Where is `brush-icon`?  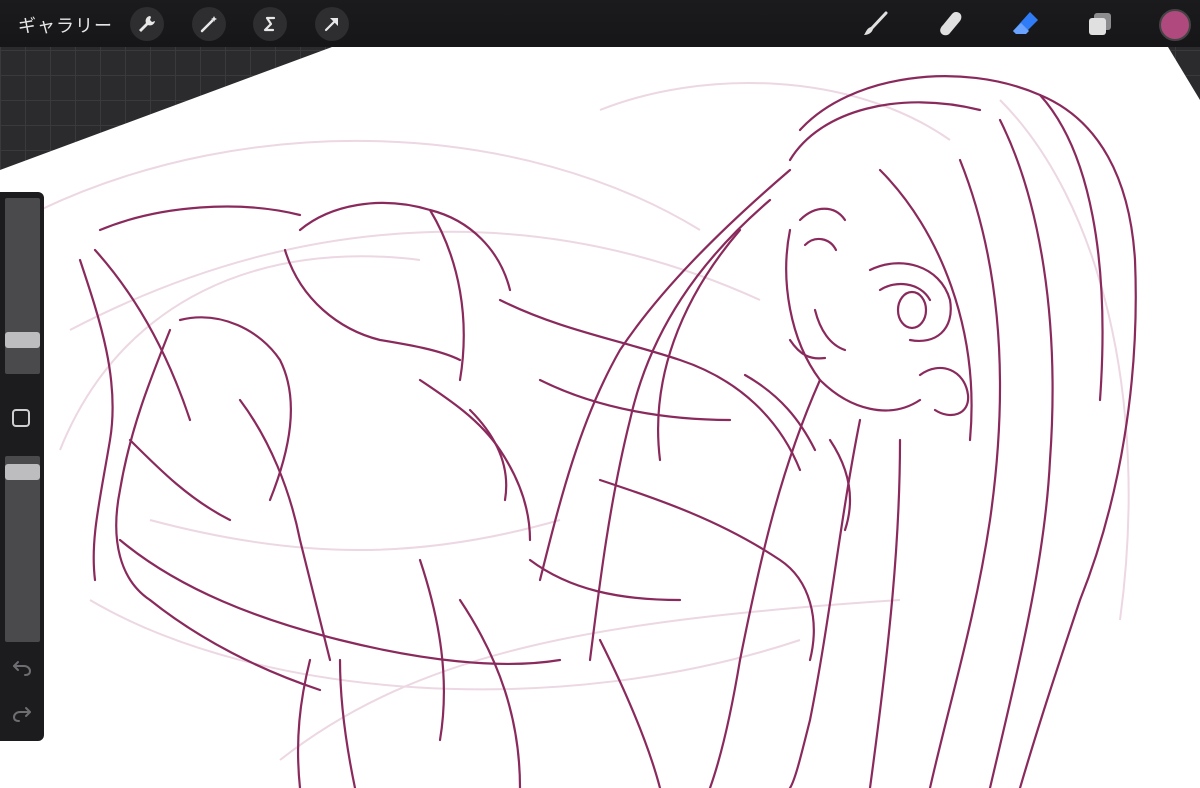
brush-icon is located at coordinates (876, 23).